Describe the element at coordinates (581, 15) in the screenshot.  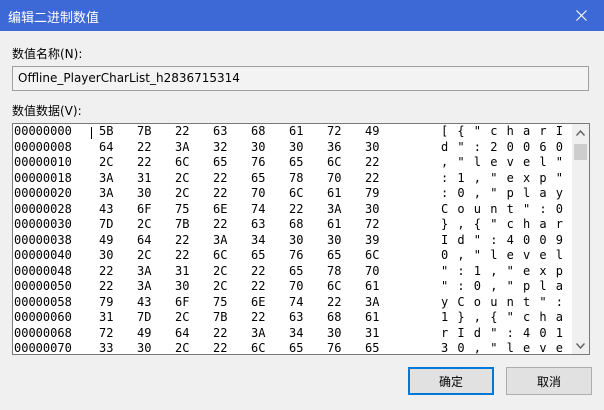
I see `close-button` at that location.